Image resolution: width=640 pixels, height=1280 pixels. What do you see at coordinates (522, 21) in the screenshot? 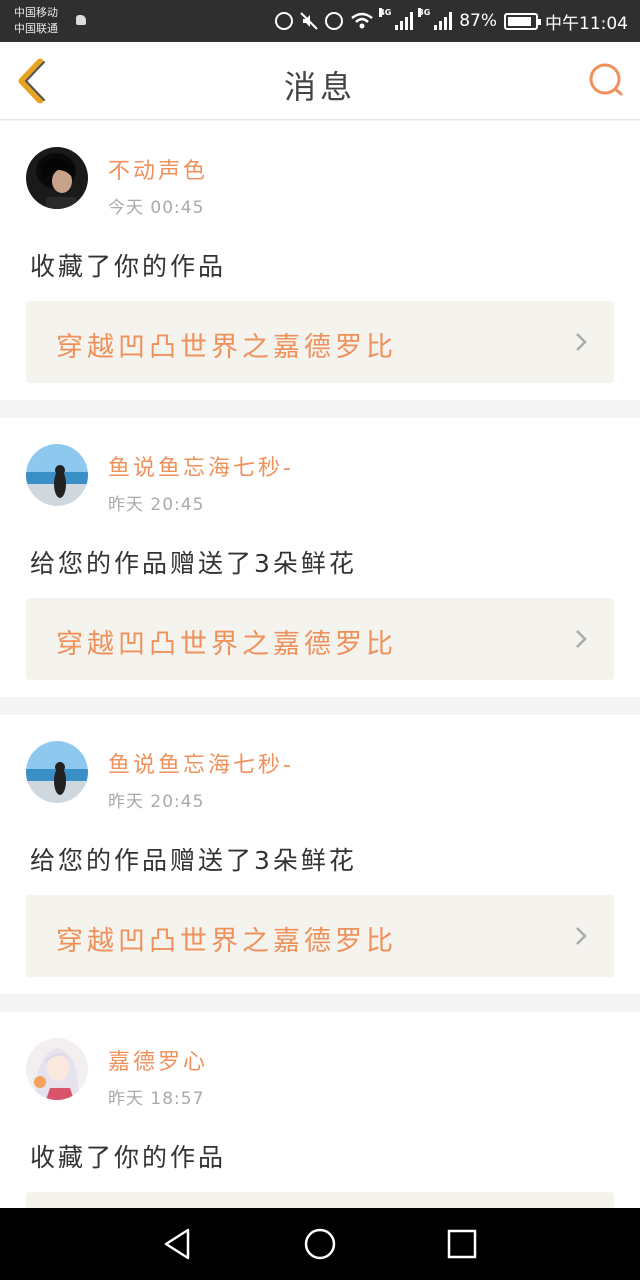
I see `battery-icon` at bounding box center [522, 21].